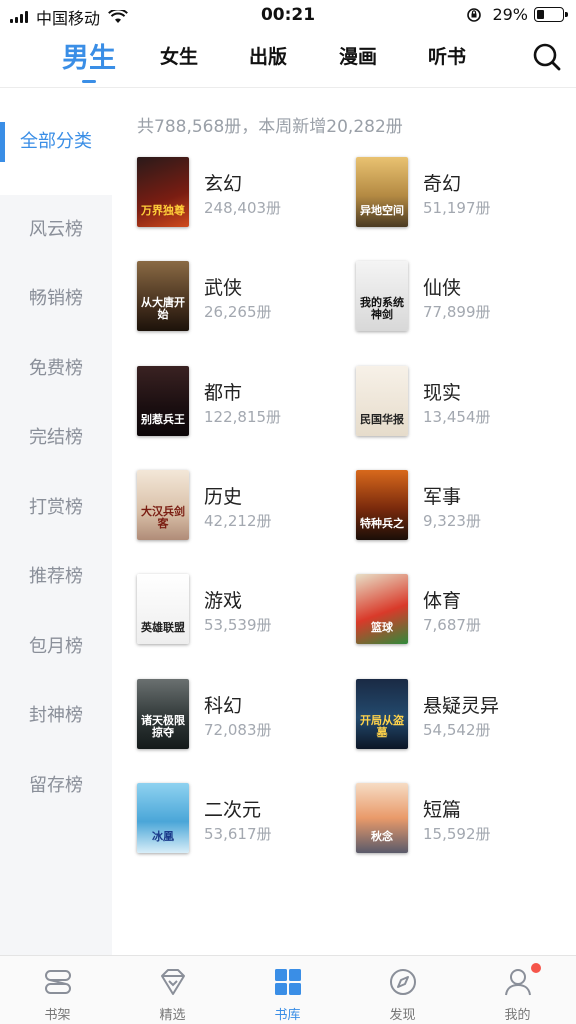 This screenshot has height=1024, width=576. What do you see at coordinates (238, 521) in the screenshot?
I see `category-count: 42,212册` at bounding box center [238, 521].